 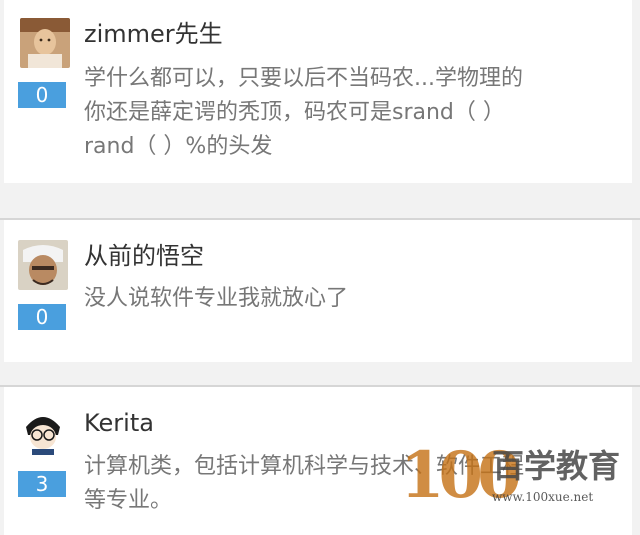 I want to click on comment-text-line: 没人说软件专业我就放心了, so click(x=216, y=298).